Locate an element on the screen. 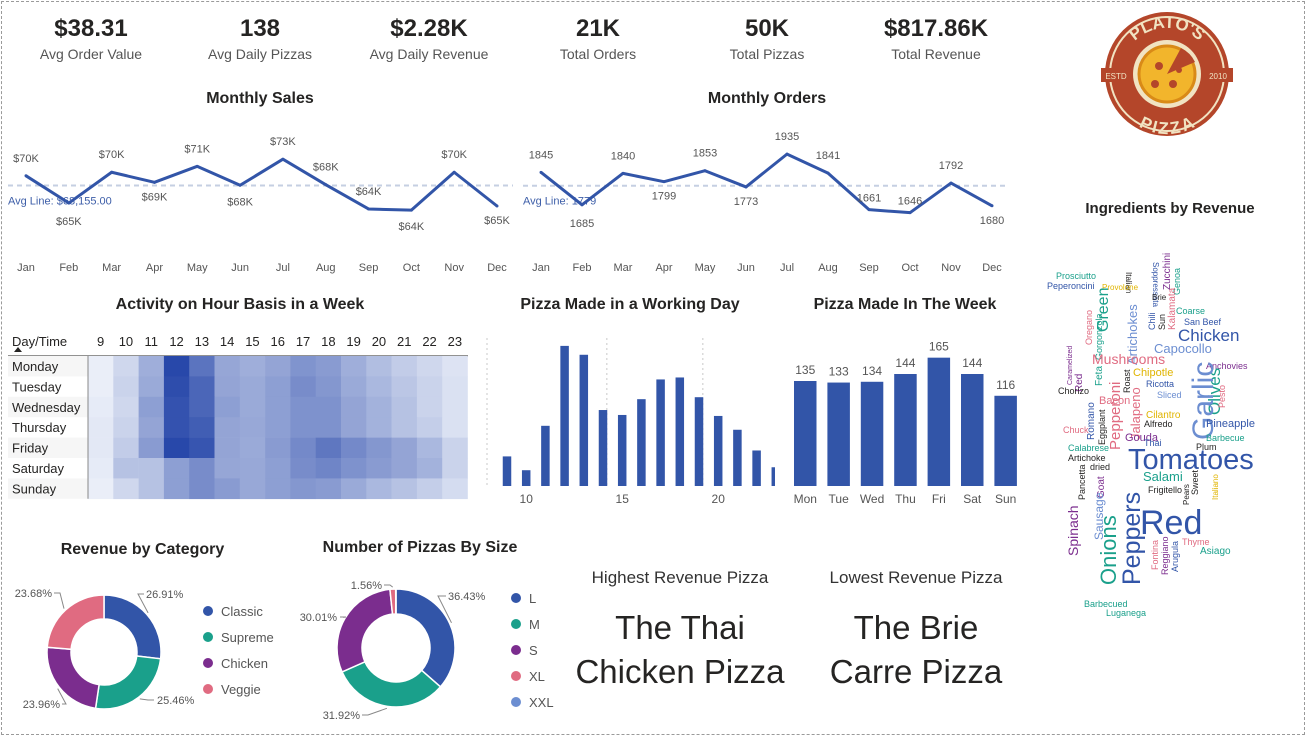  wordcloud-word: Coarse is located at coordinates (1190, 311).